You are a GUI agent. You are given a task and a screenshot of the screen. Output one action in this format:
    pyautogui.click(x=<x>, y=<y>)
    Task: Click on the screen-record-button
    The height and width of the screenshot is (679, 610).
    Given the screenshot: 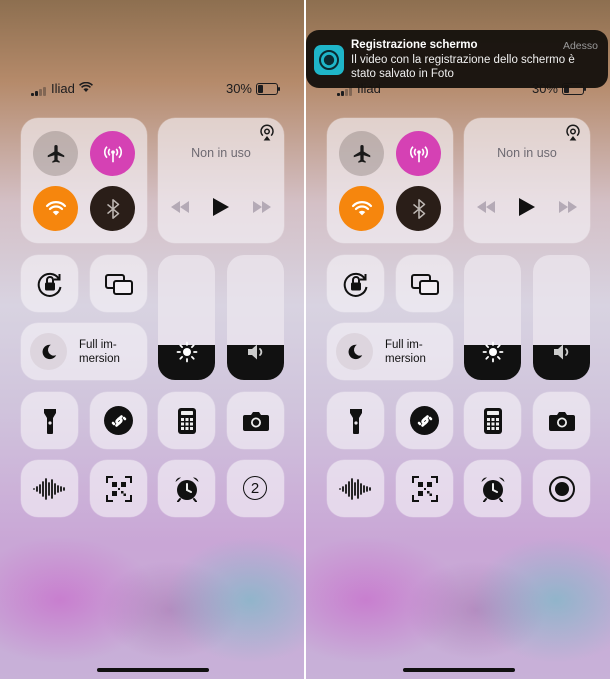 What is the action you would take?
    pyautogui.click(x=561, y=488)
    